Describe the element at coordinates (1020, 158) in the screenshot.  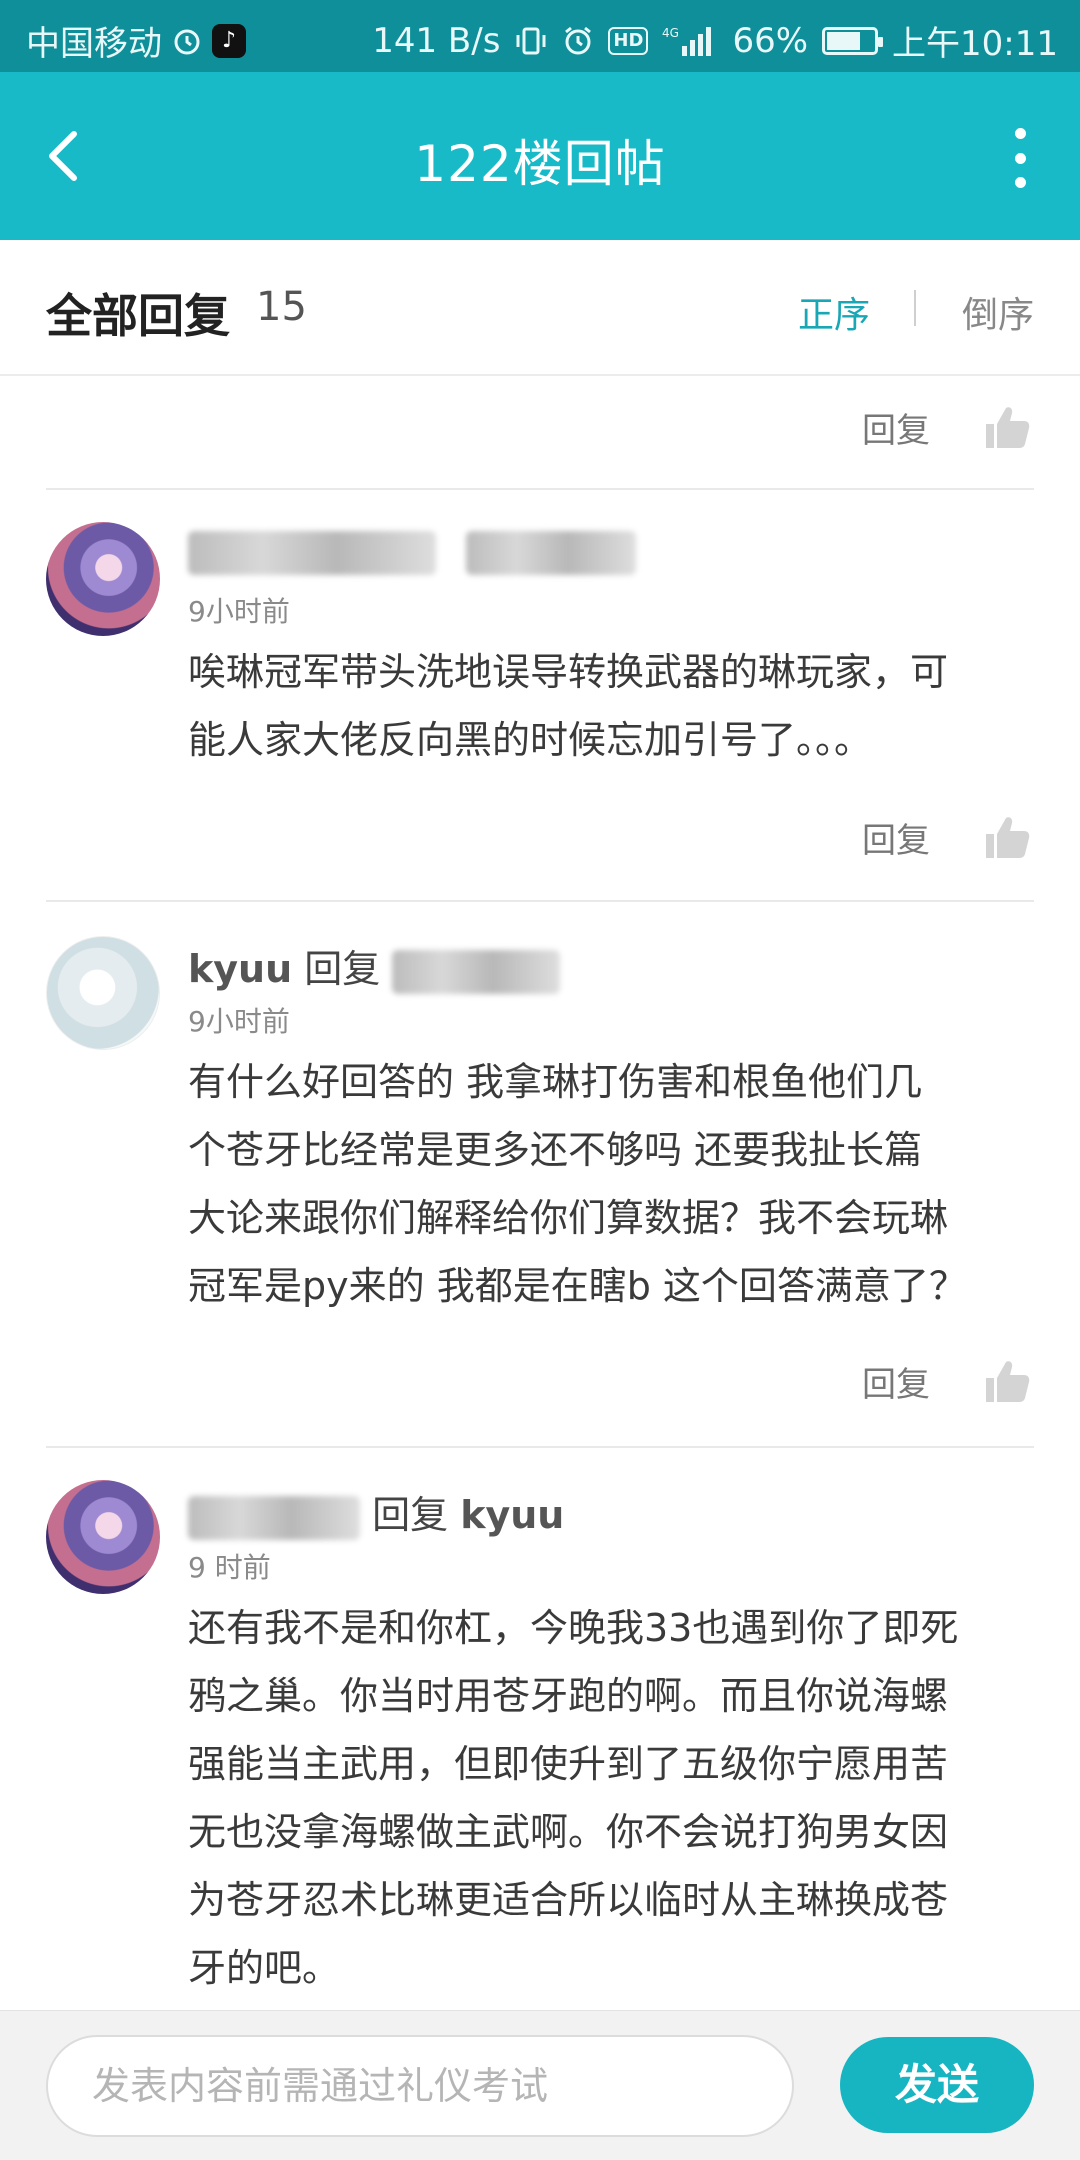
I see `more-options-icon` at that location.